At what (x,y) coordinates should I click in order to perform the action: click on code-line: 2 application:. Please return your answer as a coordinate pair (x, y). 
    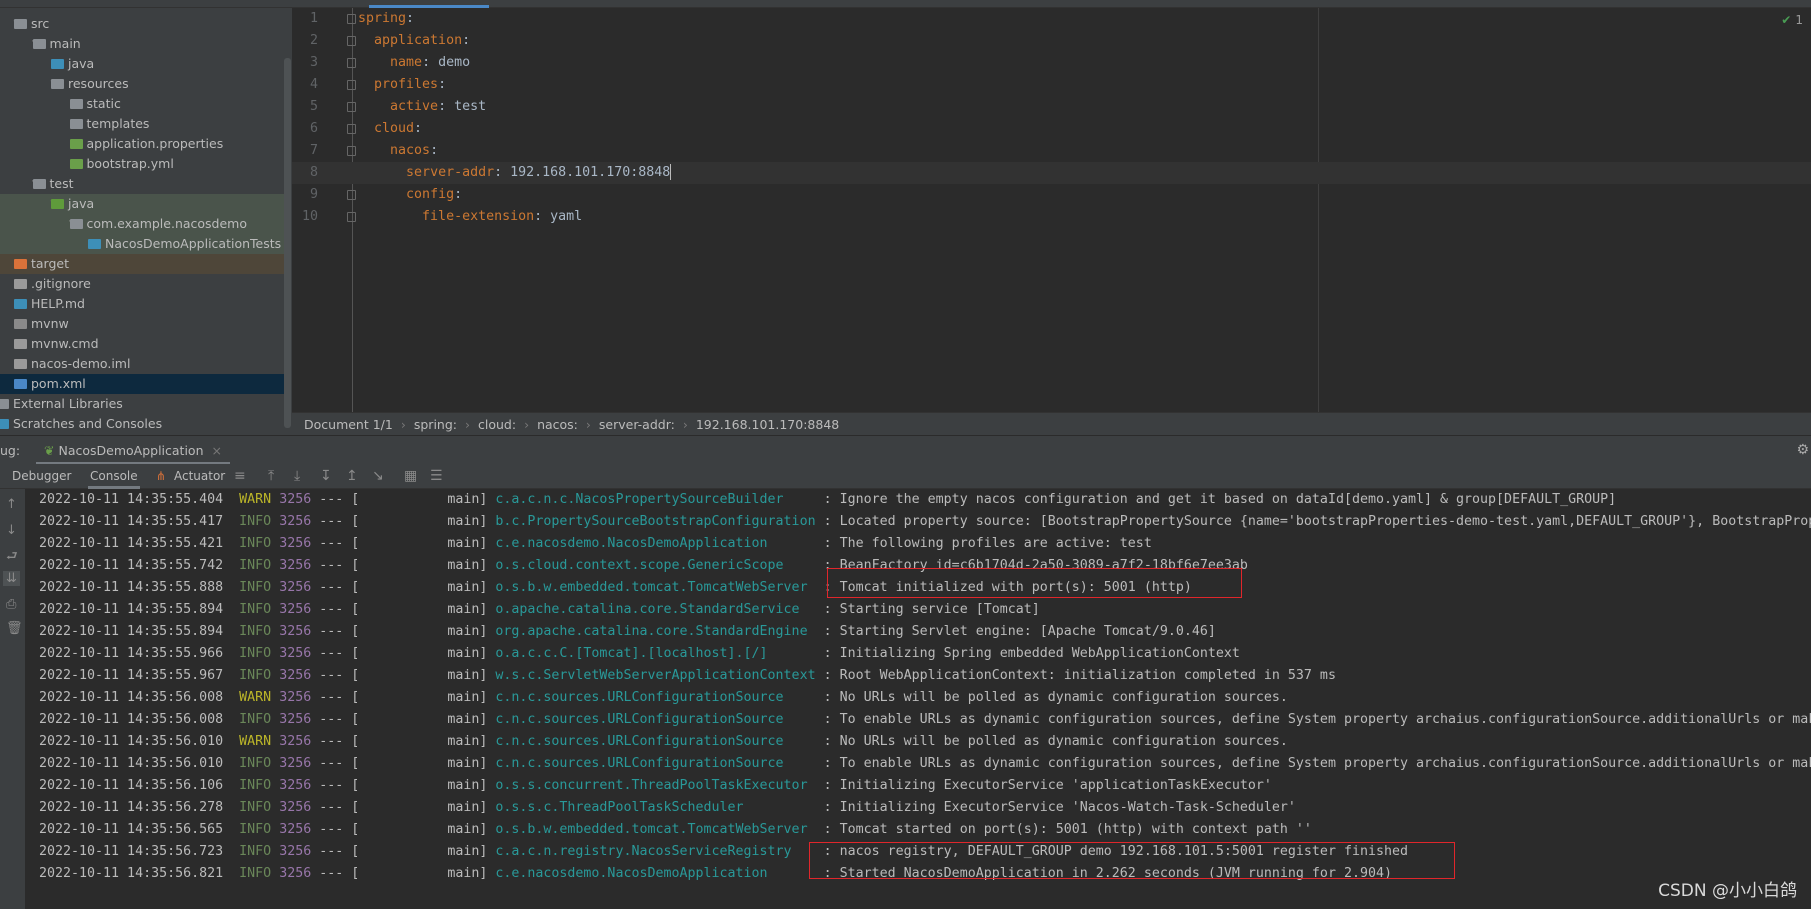
    Looking at the image, I should click on (1051, 41).